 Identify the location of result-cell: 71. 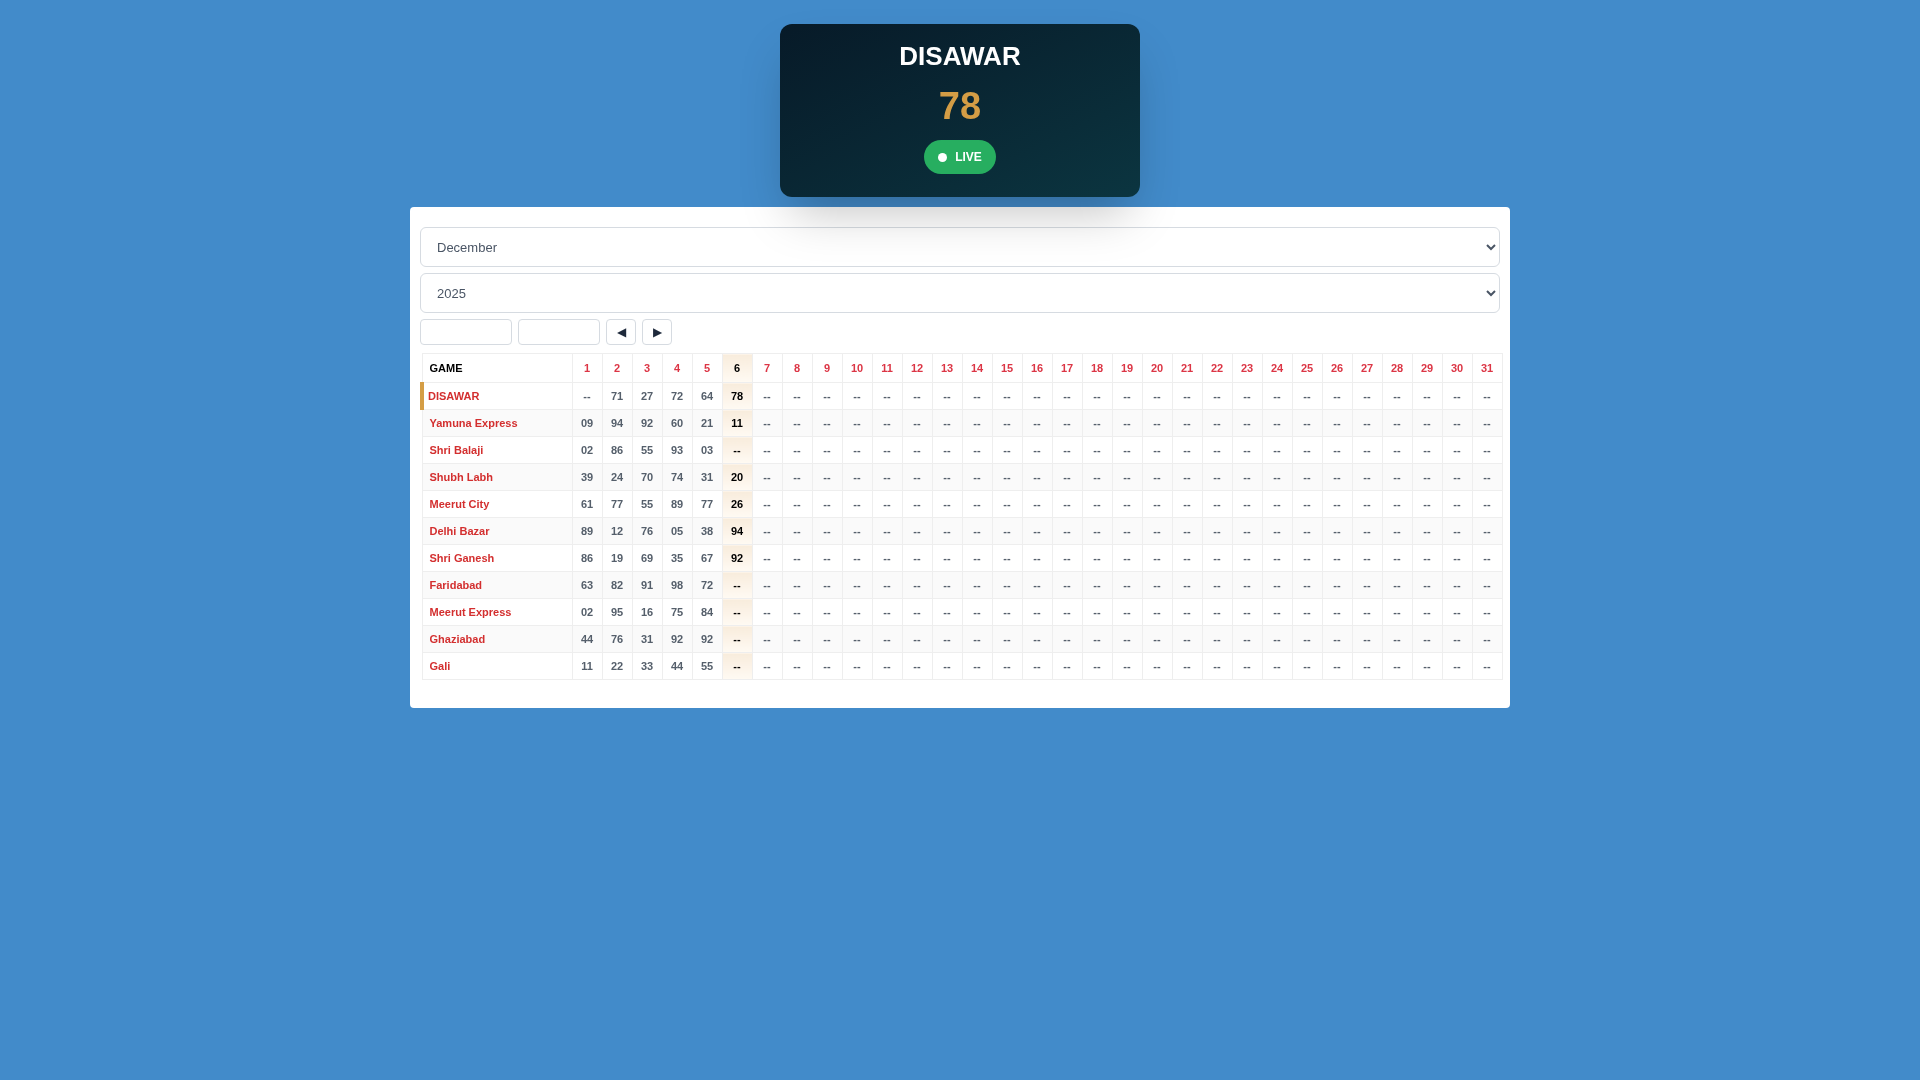
(617, 396).